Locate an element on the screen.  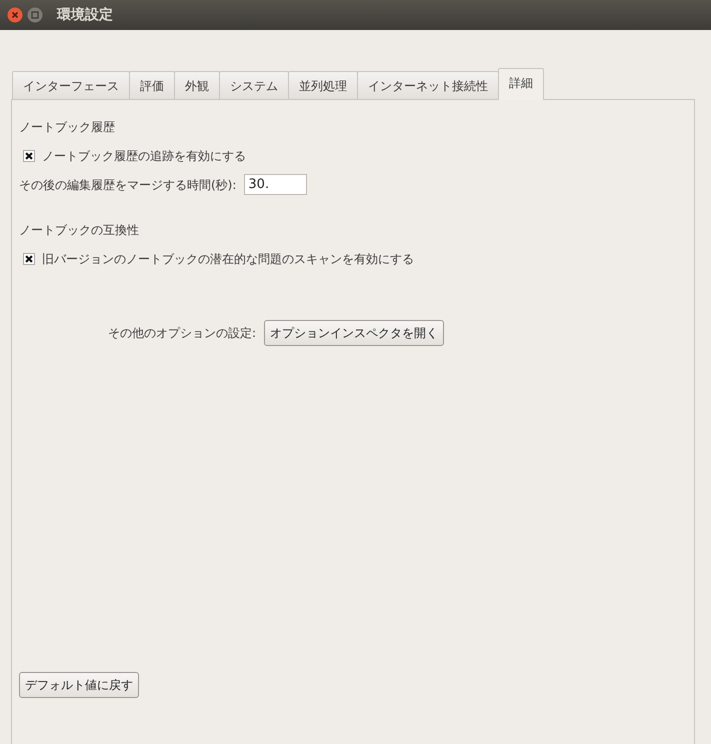
tab: インターフェース is located at coordinates (71, 85).